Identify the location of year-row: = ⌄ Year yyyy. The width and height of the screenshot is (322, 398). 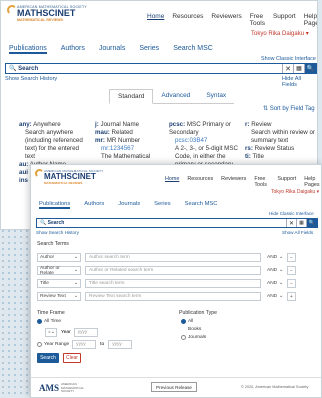
(71, 332).